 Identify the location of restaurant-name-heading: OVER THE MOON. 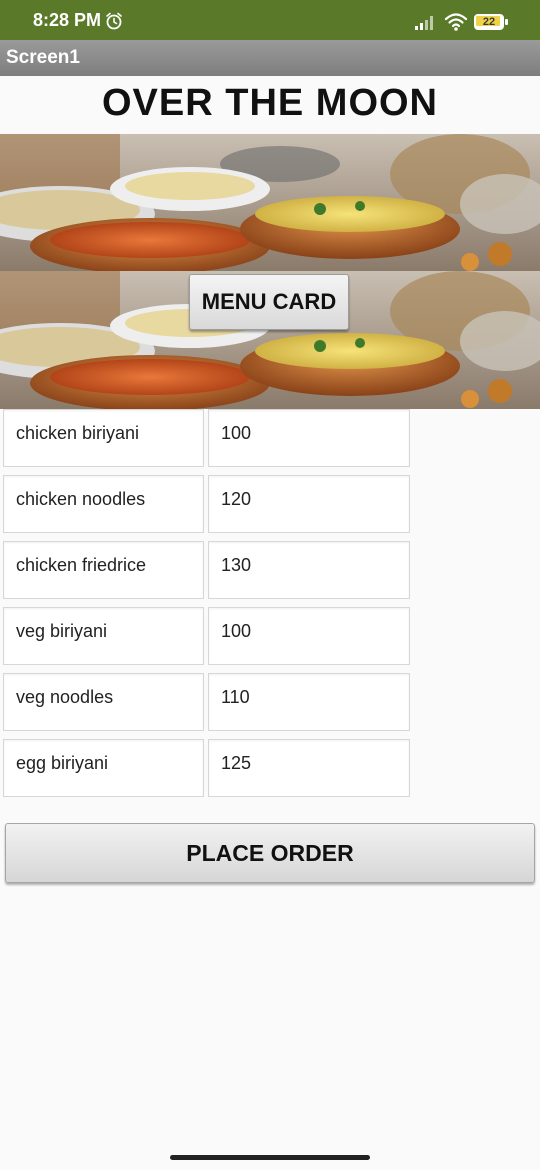
(270, 103).